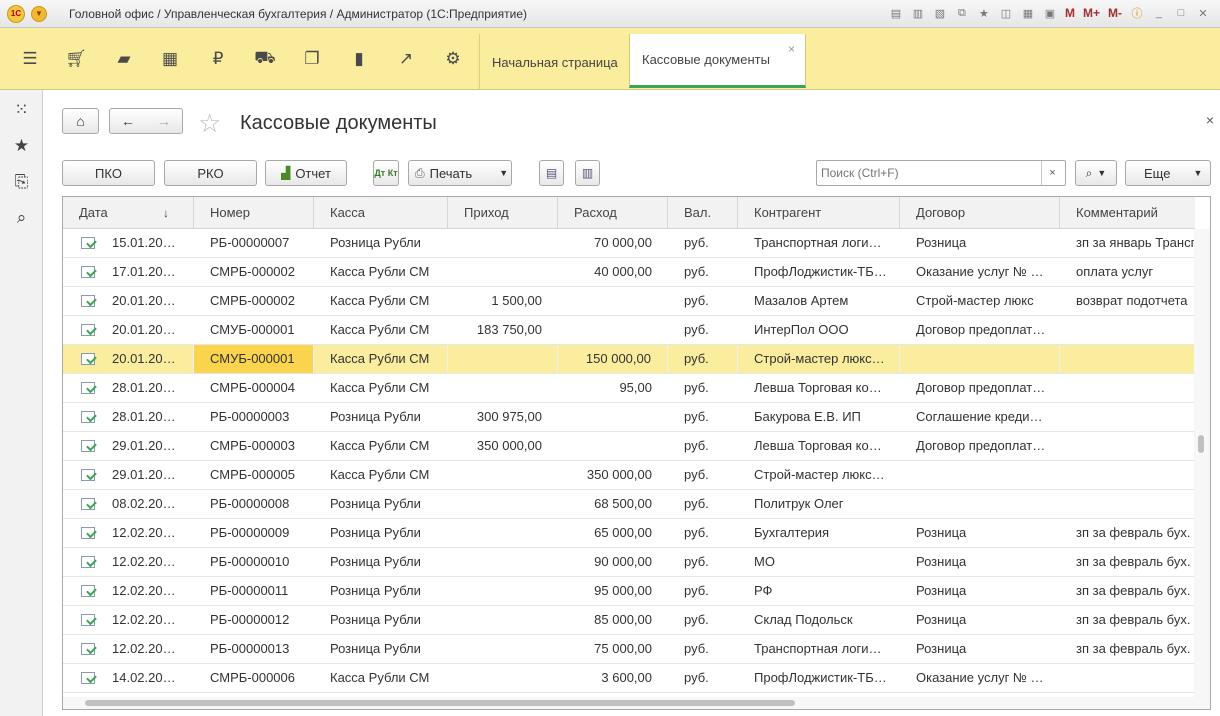 Image resolution: width=1220 pixels, height=716 pixels. I want to click on cell-expense: 68 500,00, so click(613, 504).